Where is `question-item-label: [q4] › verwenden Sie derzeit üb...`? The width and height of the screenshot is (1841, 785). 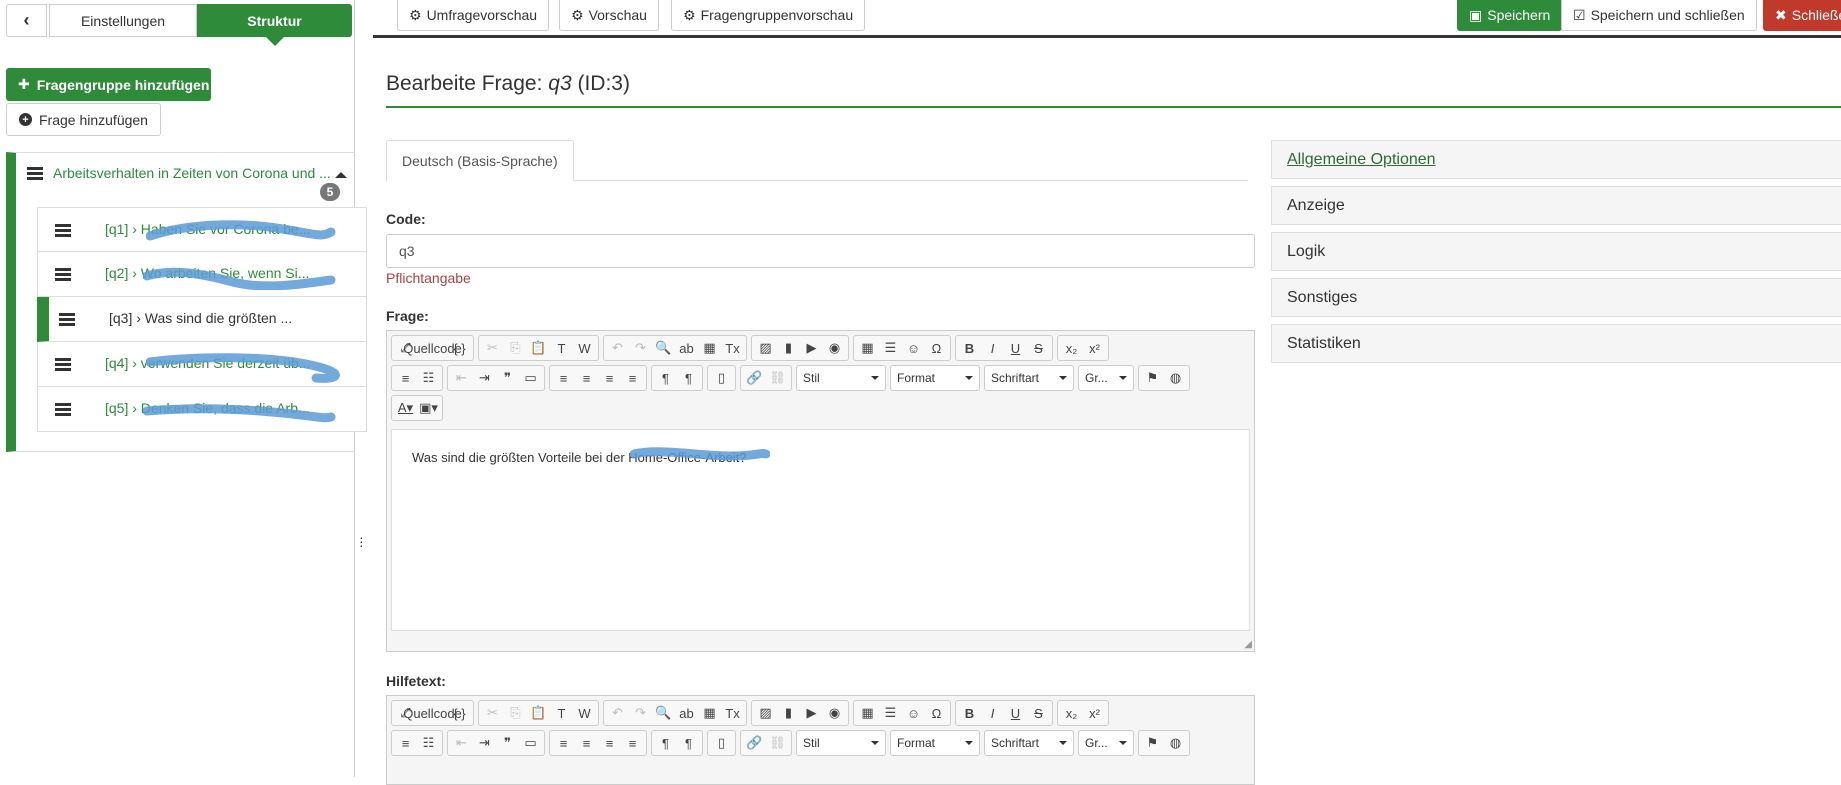 question-item-label: [q4] › verwenden Sie derzeit üb... is located at coordinates (207, 363).